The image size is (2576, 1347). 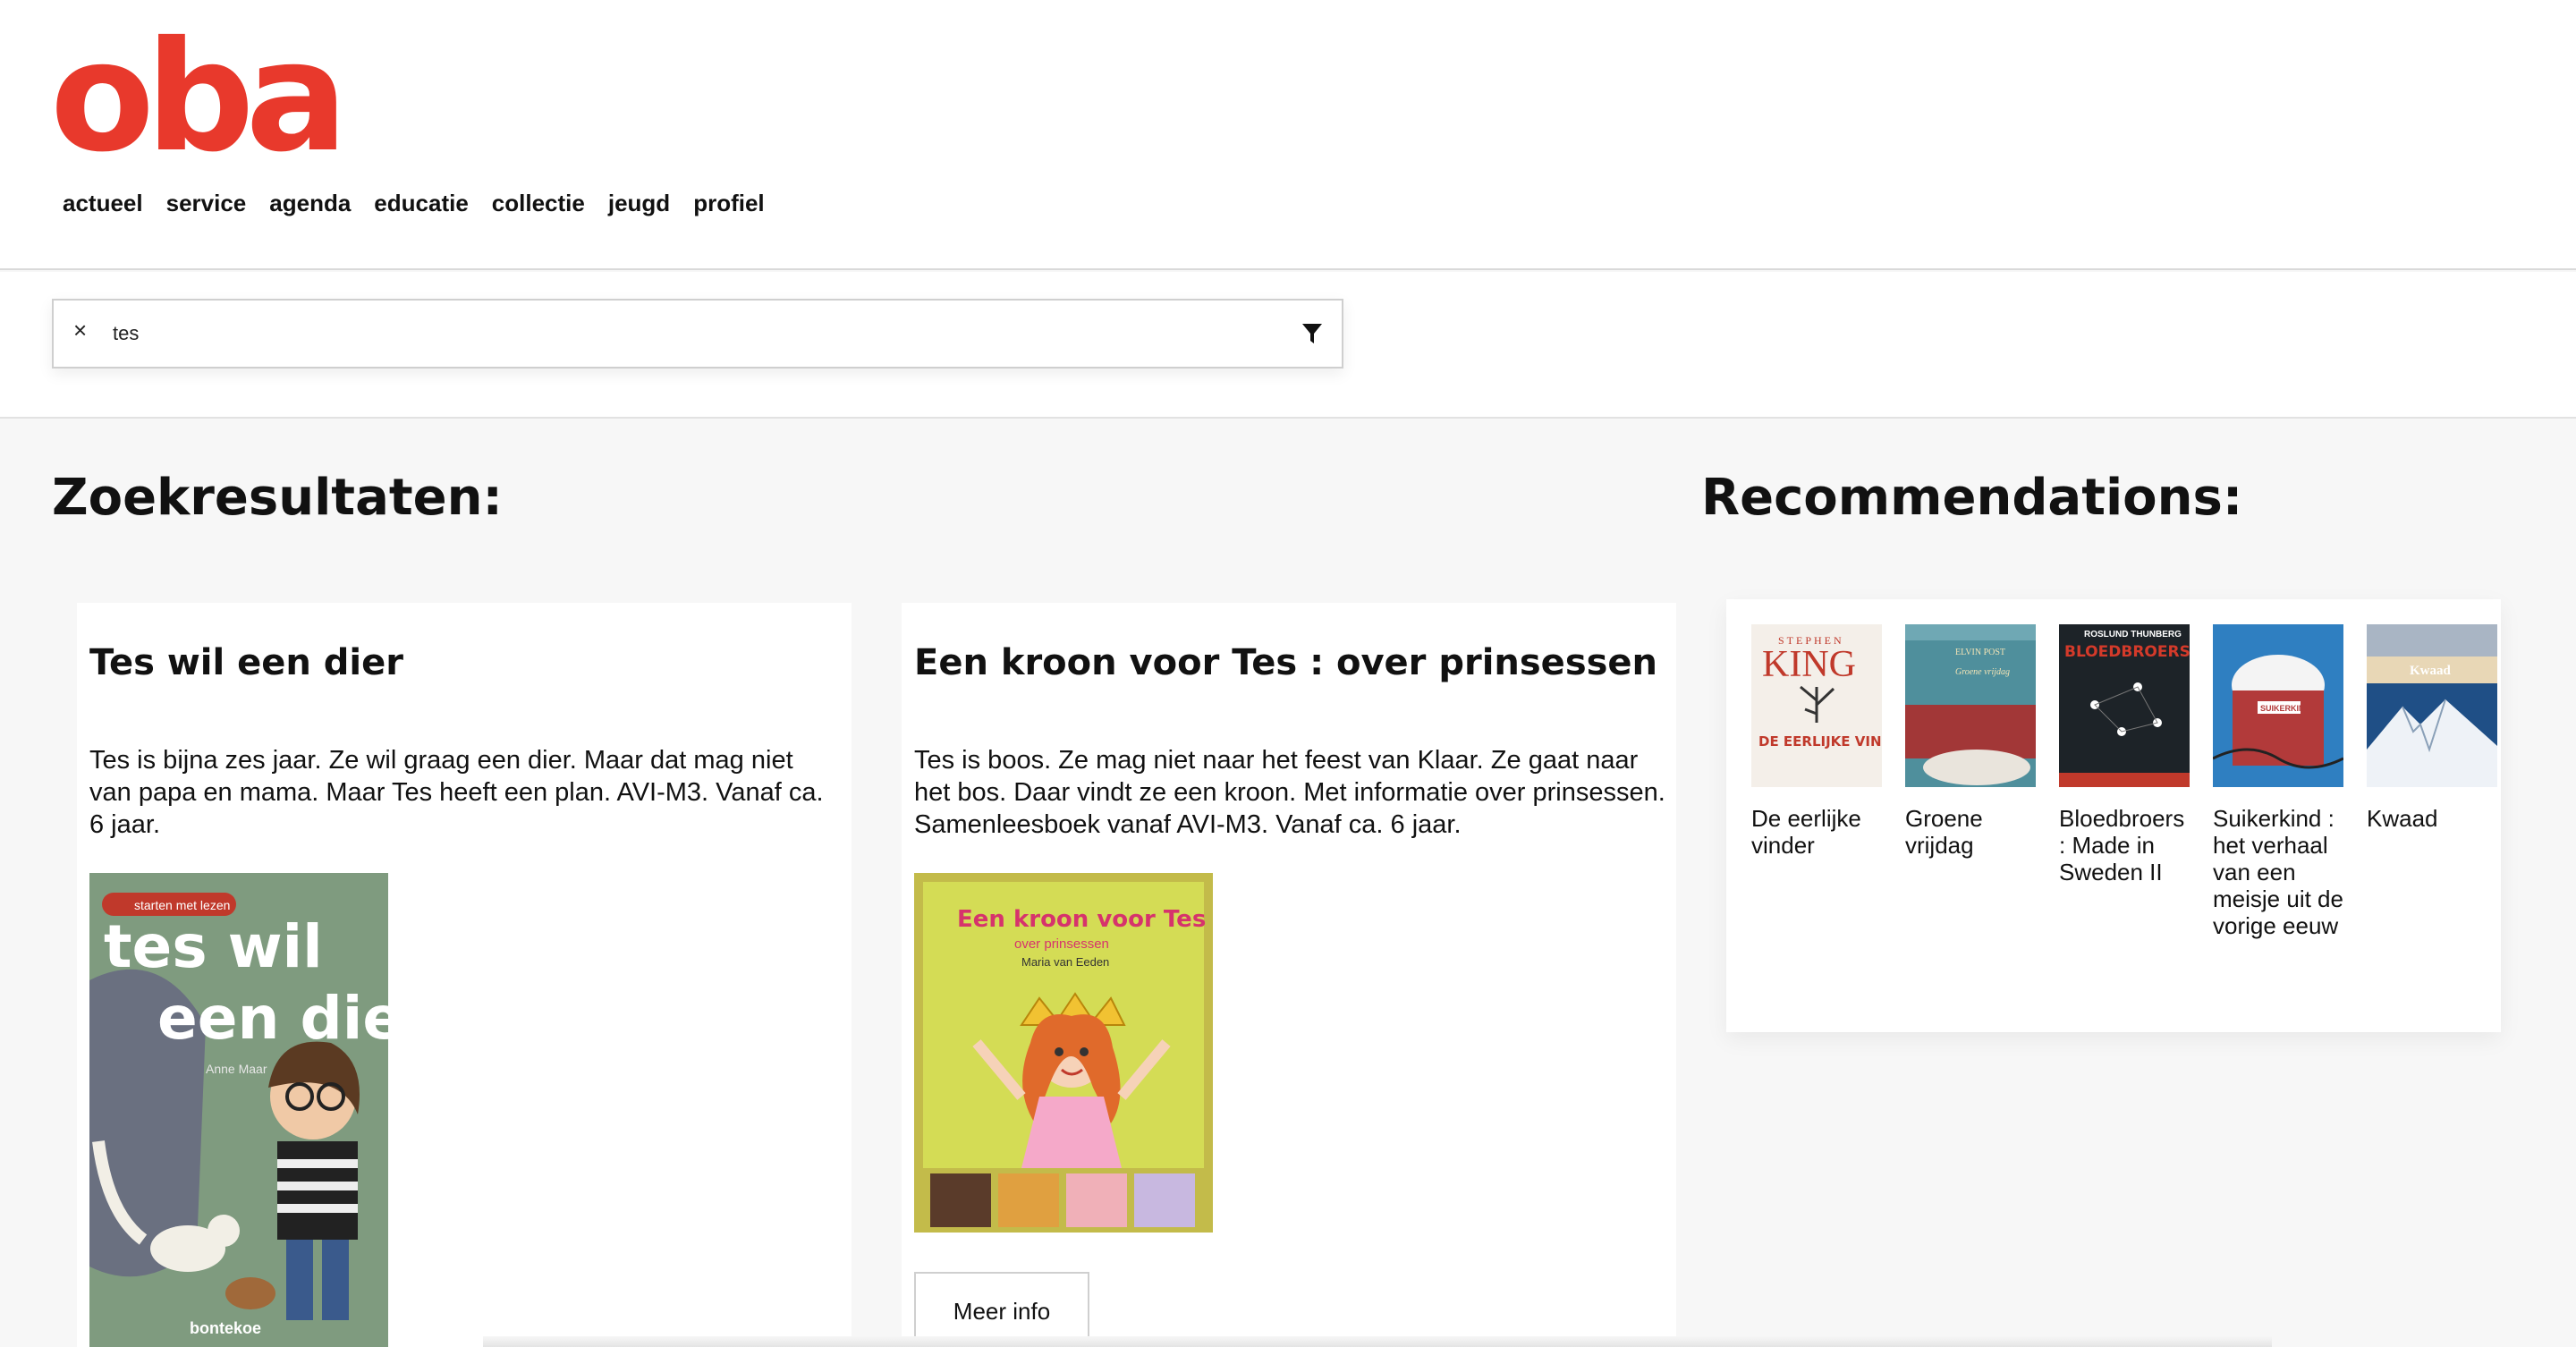 What do you see at coordinates (1980, 652) in the screenshot?
I see `cover-author: ELVIN POST` at bounding box center [1980, 652].